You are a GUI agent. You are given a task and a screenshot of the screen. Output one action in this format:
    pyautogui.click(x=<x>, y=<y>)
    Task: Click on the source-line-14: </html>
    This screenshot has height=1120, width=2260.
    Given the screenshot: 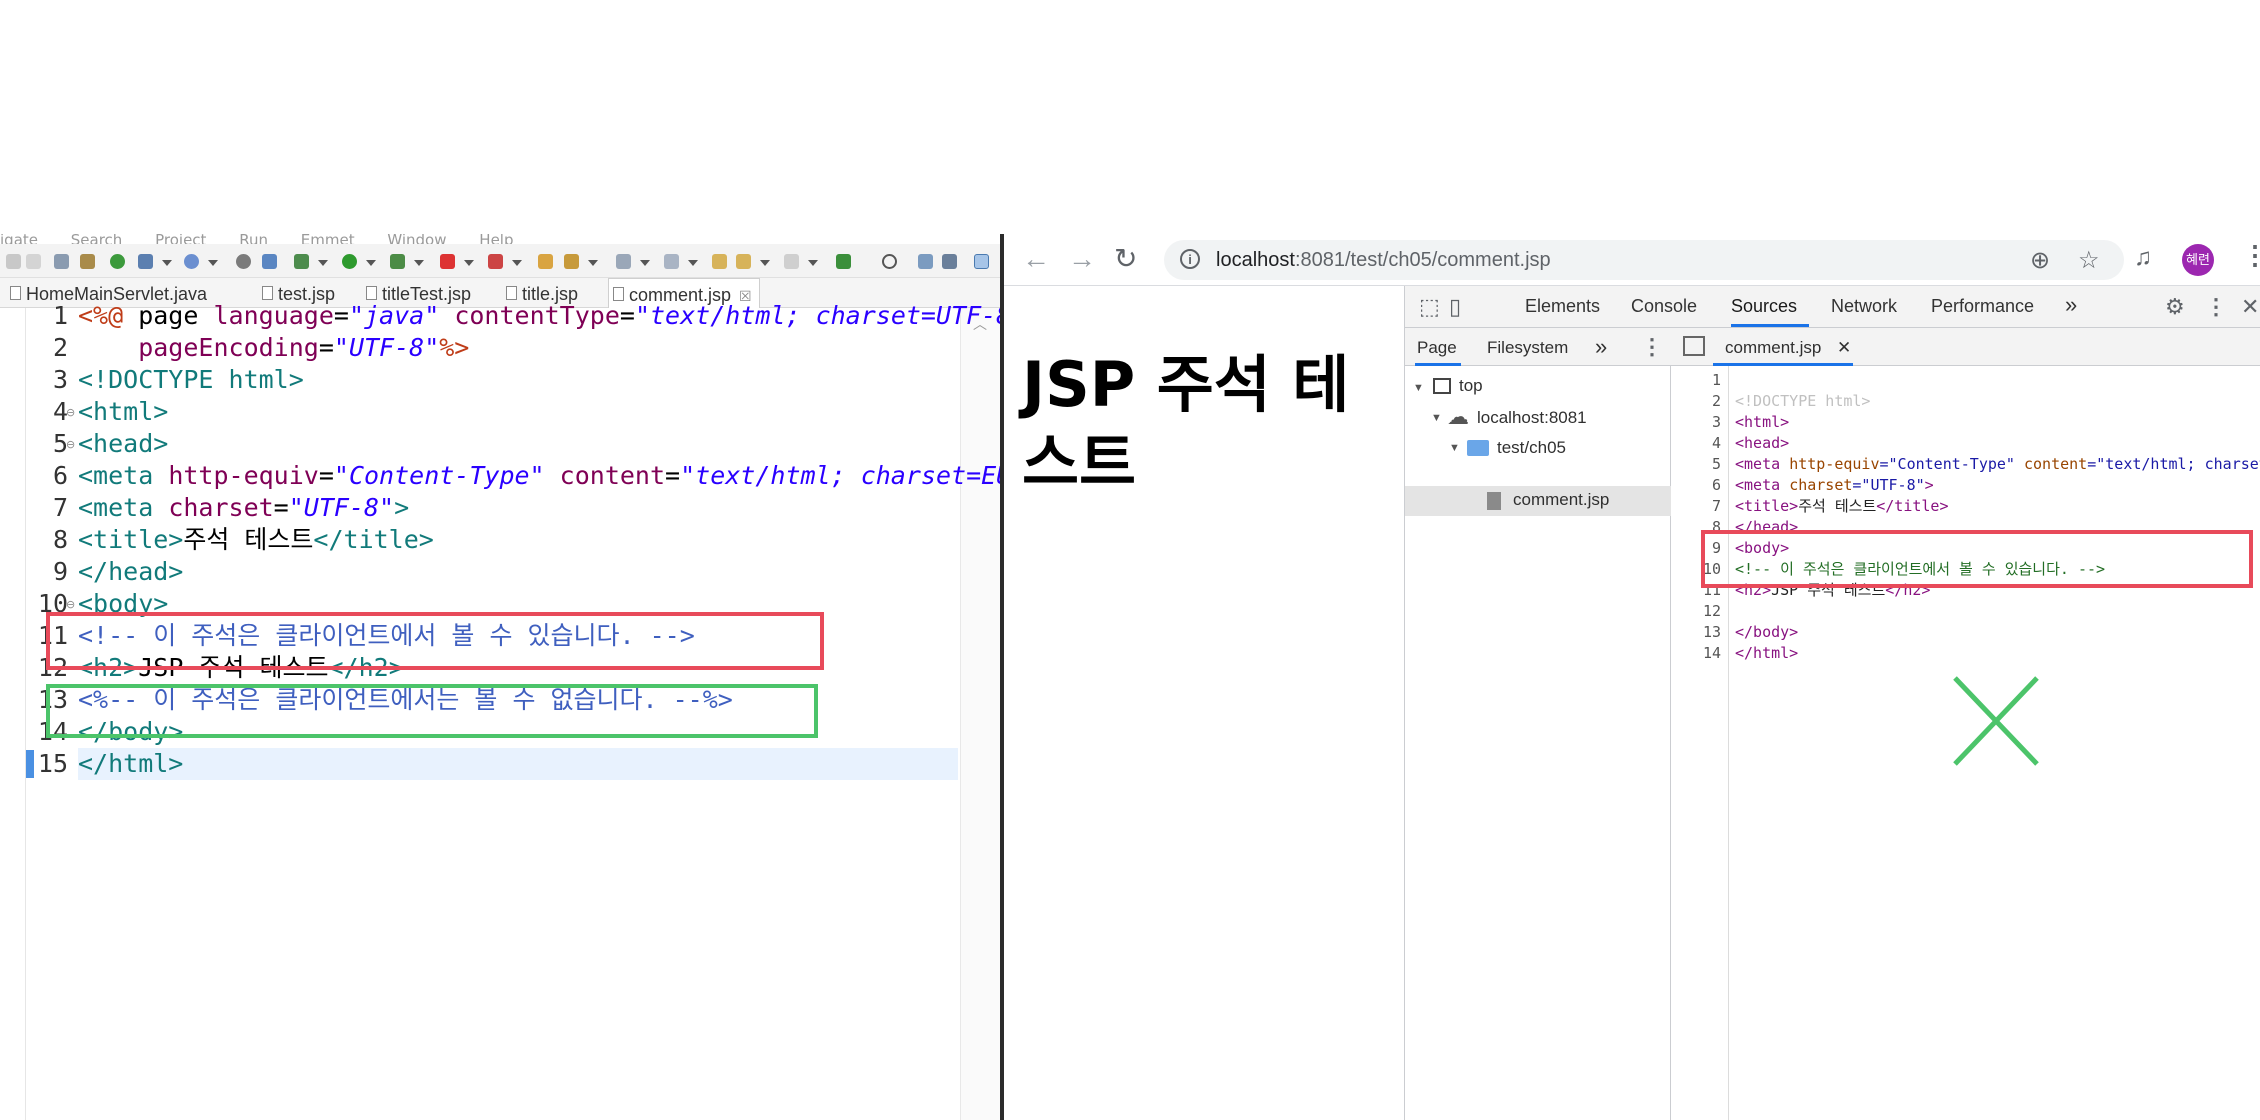 What is the action you would take?
    pyautogui.click(x=1767, y=653)
    